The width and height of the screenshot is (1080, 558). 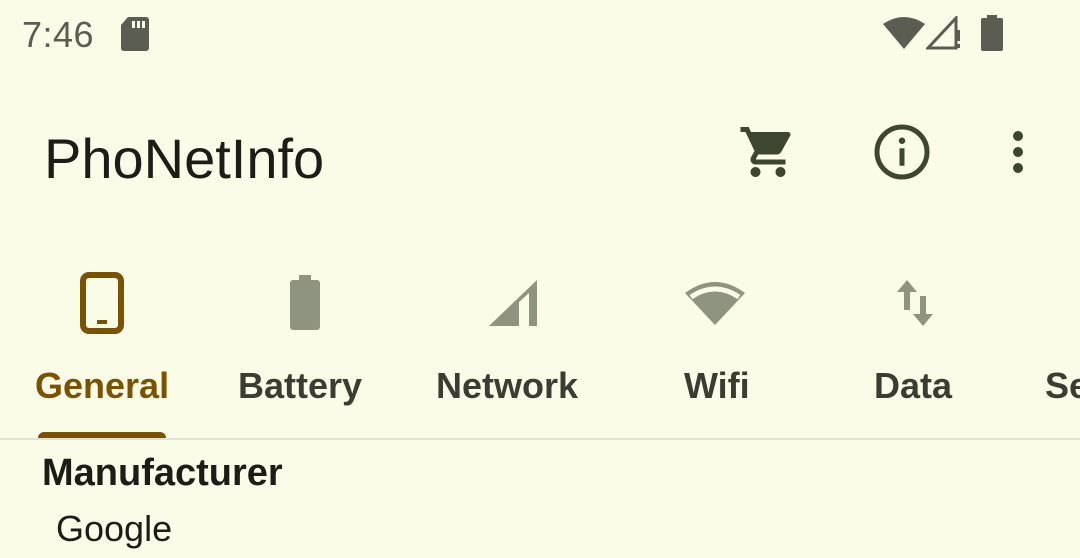 I want to click on more-options-button, so click(x=1018, y=154).